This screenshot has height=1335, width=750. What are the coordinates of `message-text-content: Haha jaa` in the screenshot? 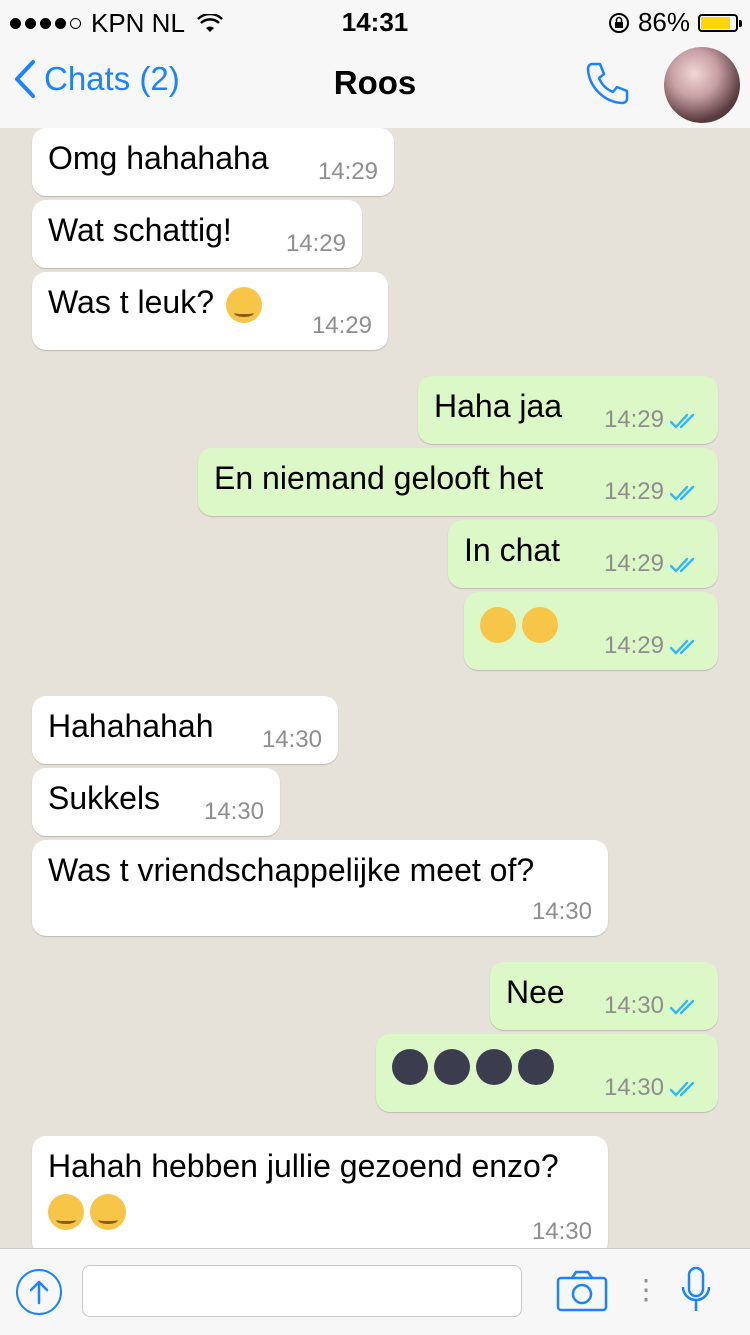 It's located at (498, 406).